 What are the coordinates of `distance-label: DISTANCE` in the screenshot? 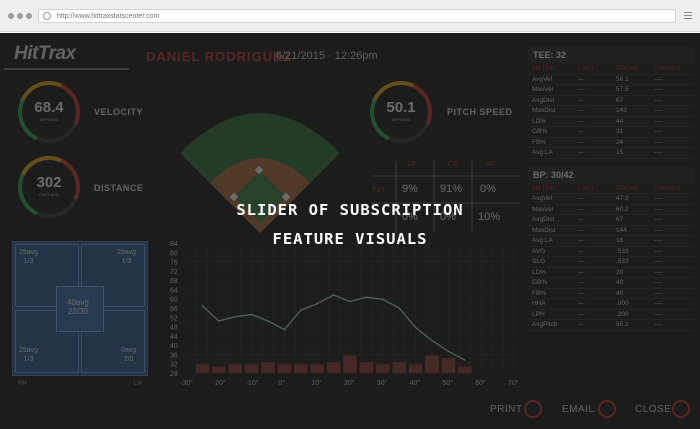 It's located at (119, 188).